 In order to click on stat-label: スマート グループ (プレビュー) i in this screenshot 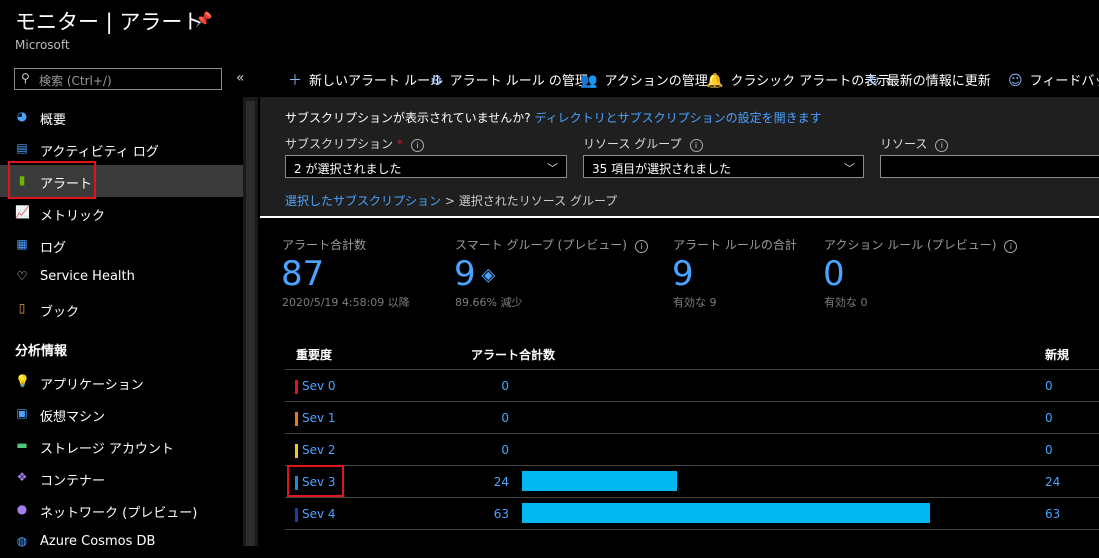, I will do `click(551, 244)`.